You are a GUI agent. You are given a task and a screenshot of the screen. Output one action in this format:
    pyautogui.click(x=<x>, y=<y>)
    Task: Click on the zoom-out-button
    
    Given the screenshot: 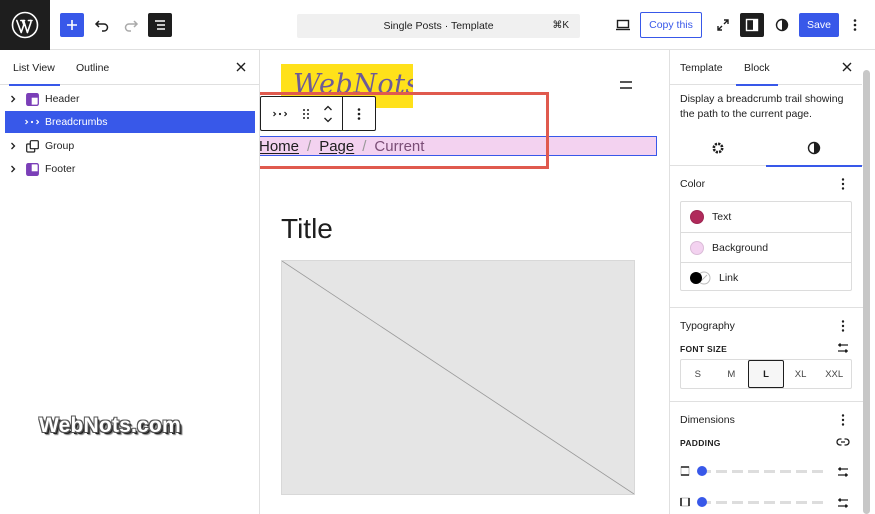 What is the action you would take?
    pyautogui.click(x=723, y=25)
    